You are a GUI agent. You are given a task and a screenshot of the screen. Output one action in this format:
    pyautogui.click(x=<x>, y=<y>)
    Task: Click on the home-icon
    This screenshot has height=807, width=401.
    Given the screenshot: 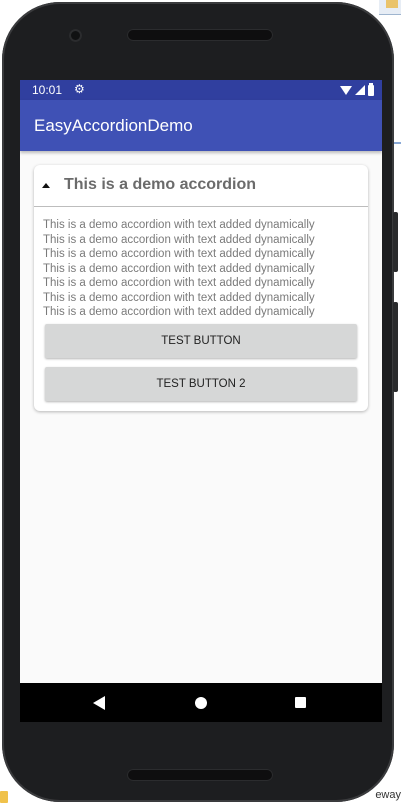 What is the action you would take?
    pyautogui.click(x=201, y=703)
    